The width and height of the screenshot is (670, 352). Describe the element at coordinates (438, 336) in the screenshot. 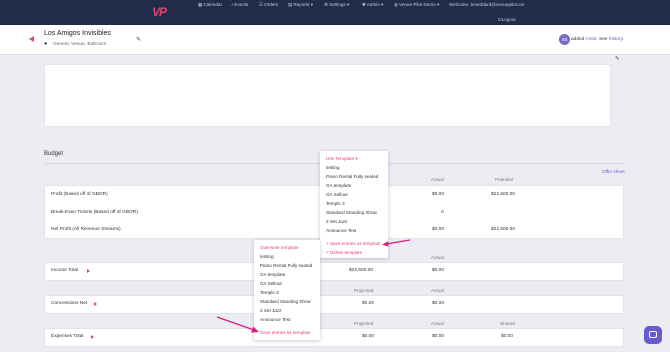

I see `expenses-actual: $0.00` at that location.